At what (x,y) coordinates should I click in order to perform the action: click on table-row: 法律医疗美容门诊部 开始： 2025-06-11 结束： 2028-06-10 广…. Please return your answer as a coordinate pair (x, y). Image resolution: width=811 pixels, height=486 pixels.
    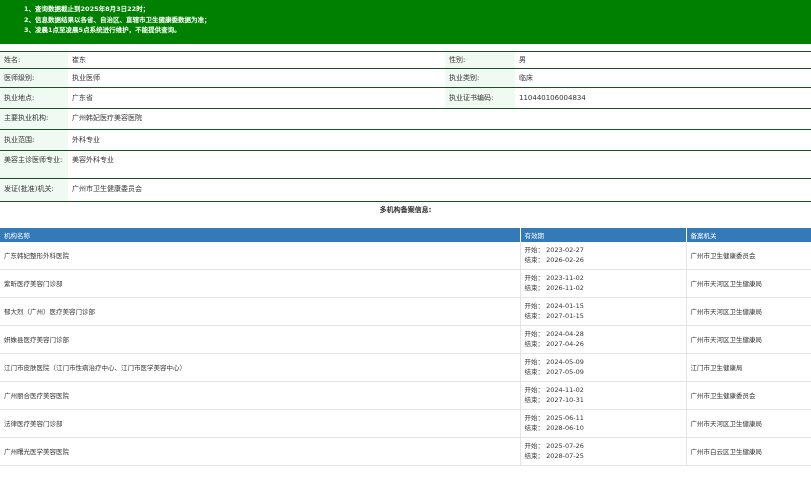
    Looking at the image, I should click on (405, 423).